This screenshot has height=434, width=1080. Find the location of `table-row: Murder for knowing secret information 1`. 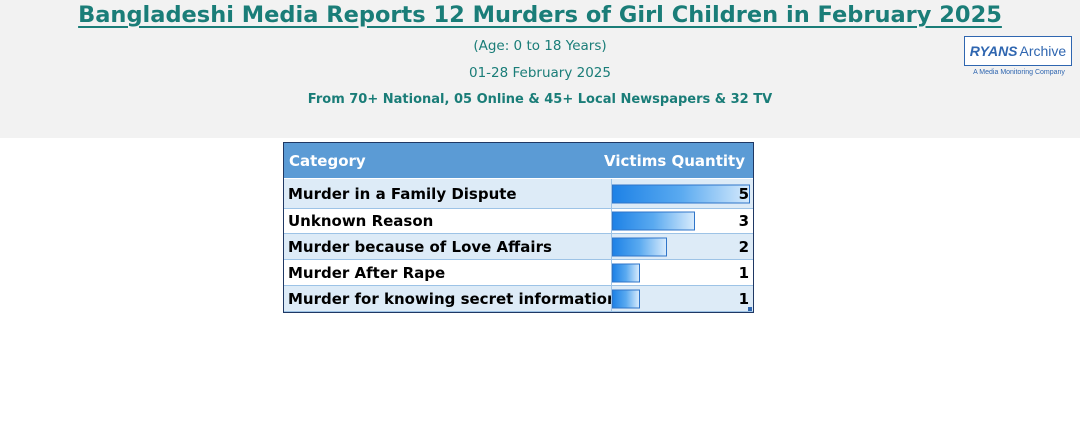

table-row: Murder for knowing secret information 1 is located at coordinates (518, 299).